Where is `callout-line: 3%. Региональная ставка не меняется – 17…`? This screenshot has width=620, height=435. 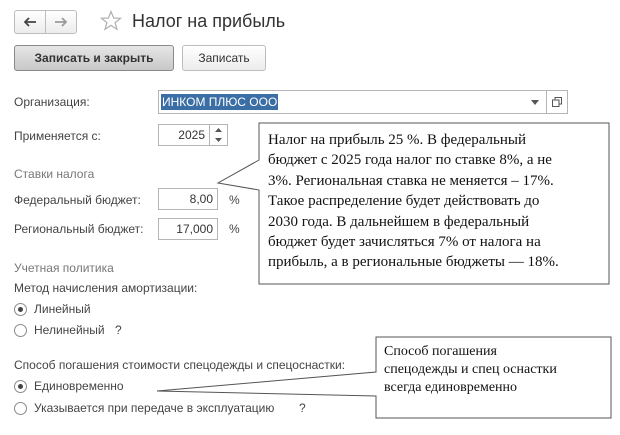 callout-line: 3%. Региональная ставка не меняется – 17… is located at coordinates (411, 180).